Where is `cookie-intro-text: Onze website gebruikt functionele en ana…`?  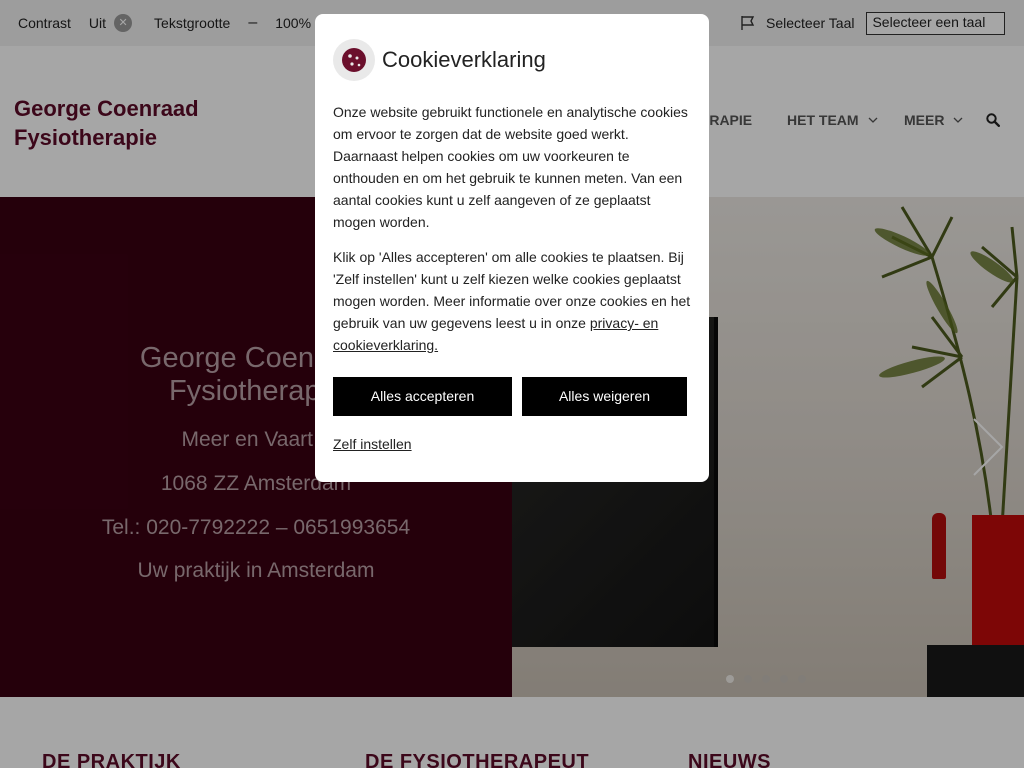 cookie-intro-text: Onze website gebruikt functionele en ana… is located at coordinates (510, 167).